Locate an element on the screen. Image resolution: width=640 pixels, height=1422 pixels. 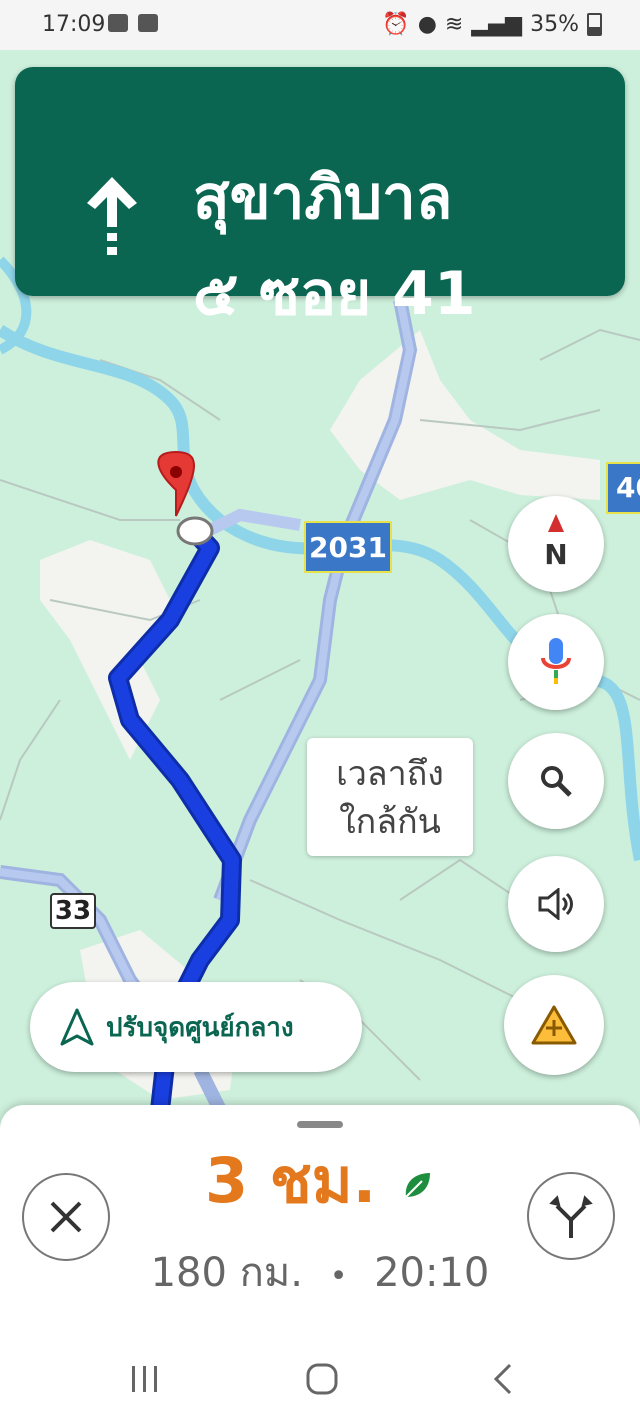
search-icon is located at coordinates (556, 781).